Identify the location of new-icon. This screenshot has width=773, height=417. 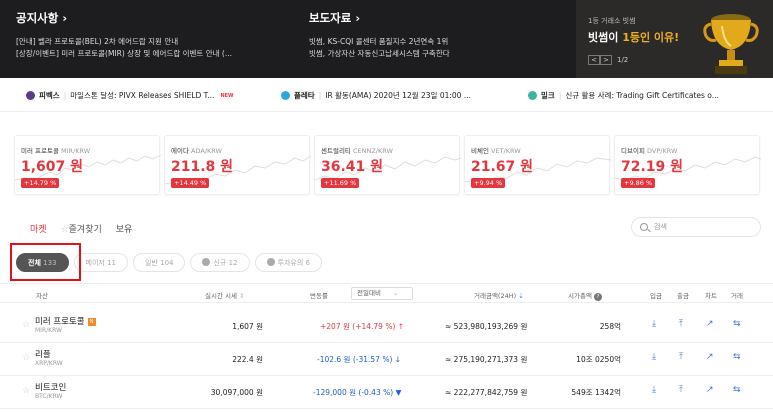
(206, 262).